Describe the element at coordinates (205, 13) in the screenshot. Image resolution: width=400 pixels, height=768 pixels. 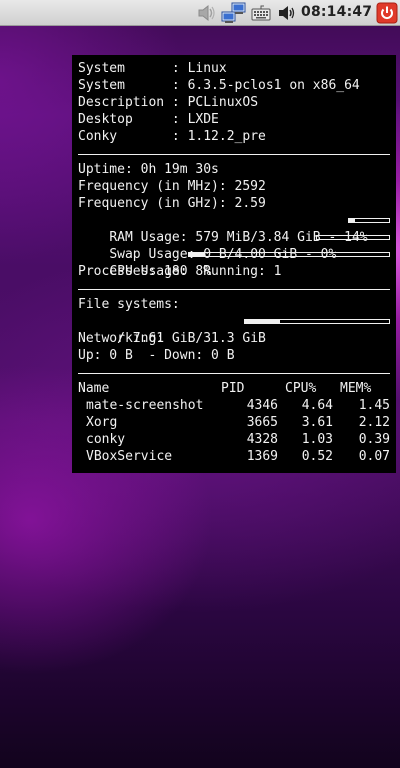
I see `audio-speaker-icon` at that location.